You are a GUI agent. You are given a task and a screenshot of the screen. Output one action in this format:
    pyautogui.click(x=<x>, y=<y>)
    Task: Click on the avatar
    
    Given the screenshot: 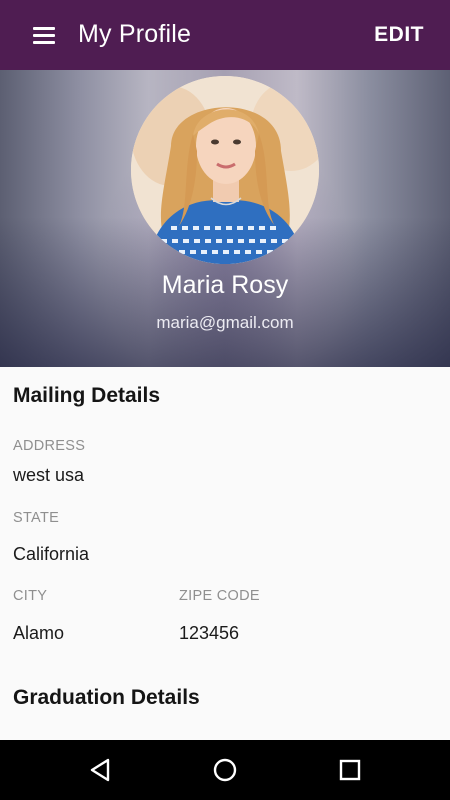 What is the action you would take?
    pyautogui.click(x=225, y=170)
    